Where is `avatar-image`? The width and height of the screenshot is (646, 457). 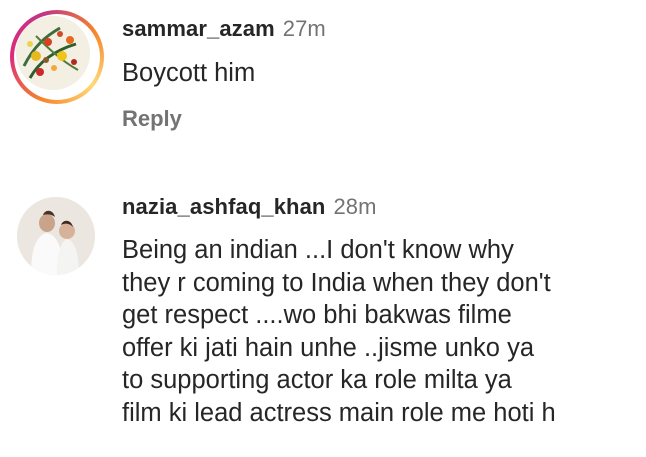 avatar-image is located at coordinates (53, 53).